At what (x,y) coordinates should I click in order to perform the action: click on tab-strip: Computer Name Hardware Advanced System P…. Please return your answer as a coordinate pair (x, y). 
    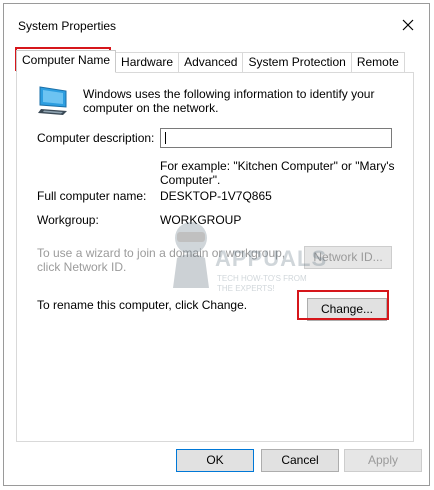
    Looking at the image, I should click on (210, 61).